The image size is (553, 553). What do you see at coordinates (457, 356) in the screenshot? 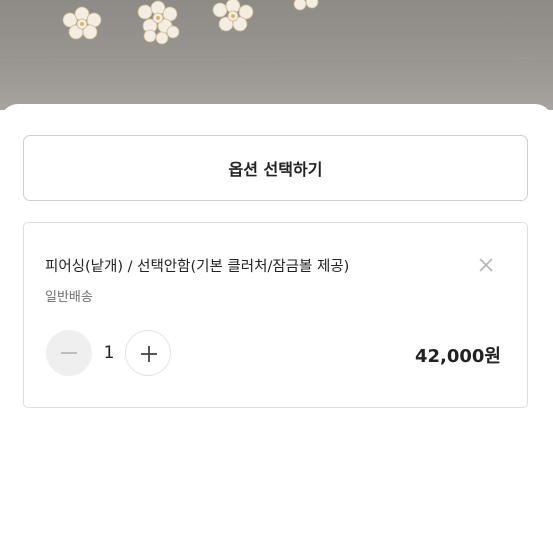
I see `item-price: 42,000원` at bounding box center [457, 356].